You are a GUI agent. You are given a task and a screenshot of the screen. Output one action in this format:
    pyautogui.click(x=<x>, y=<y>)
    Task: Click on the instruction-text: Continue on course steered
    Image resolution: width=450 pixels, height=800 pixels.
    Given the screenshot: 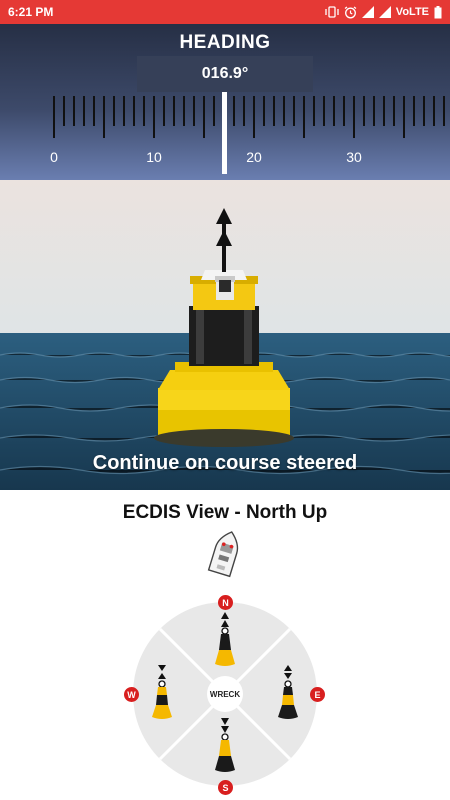 What is the action you would take?
    pyautogui.click(x=225, y=463)
    